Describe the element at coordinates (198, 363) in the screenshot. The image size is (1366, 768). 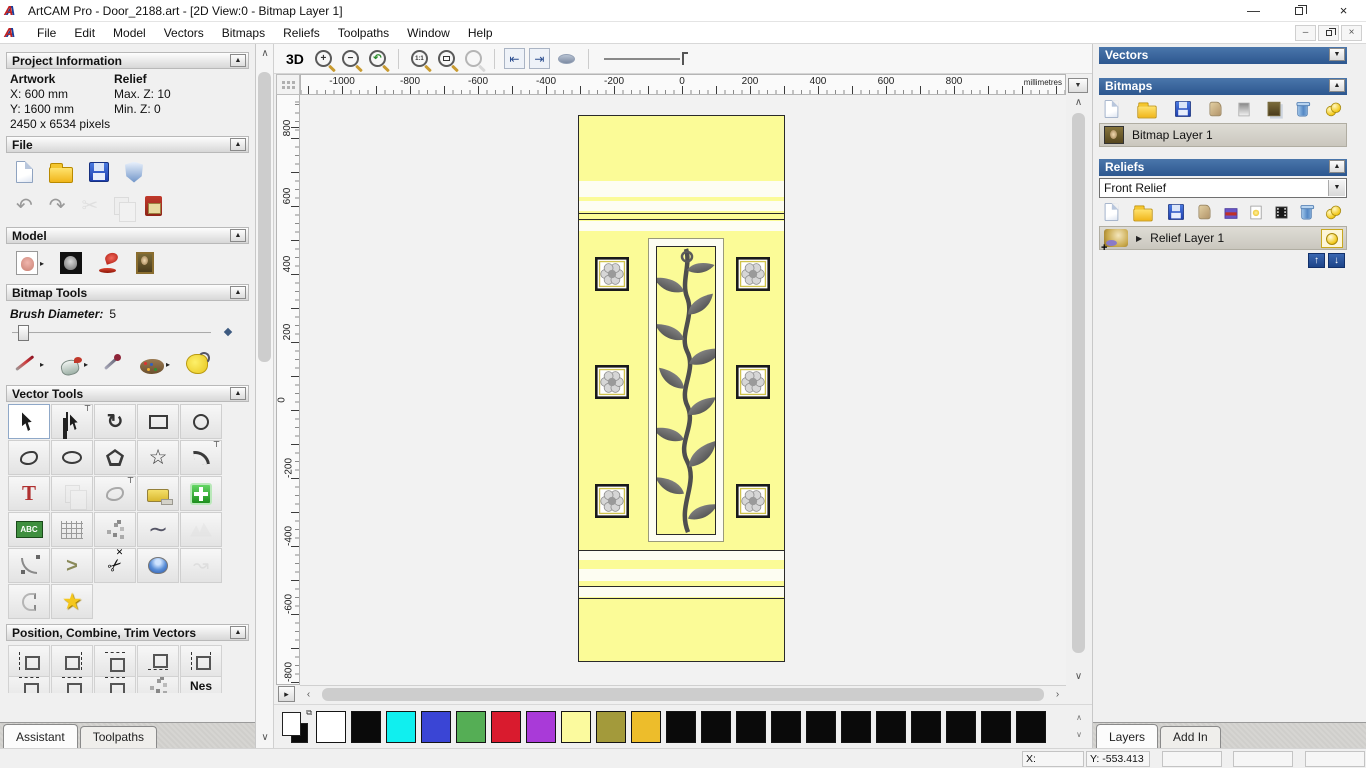
I see `flood-fill-icon` at that location.